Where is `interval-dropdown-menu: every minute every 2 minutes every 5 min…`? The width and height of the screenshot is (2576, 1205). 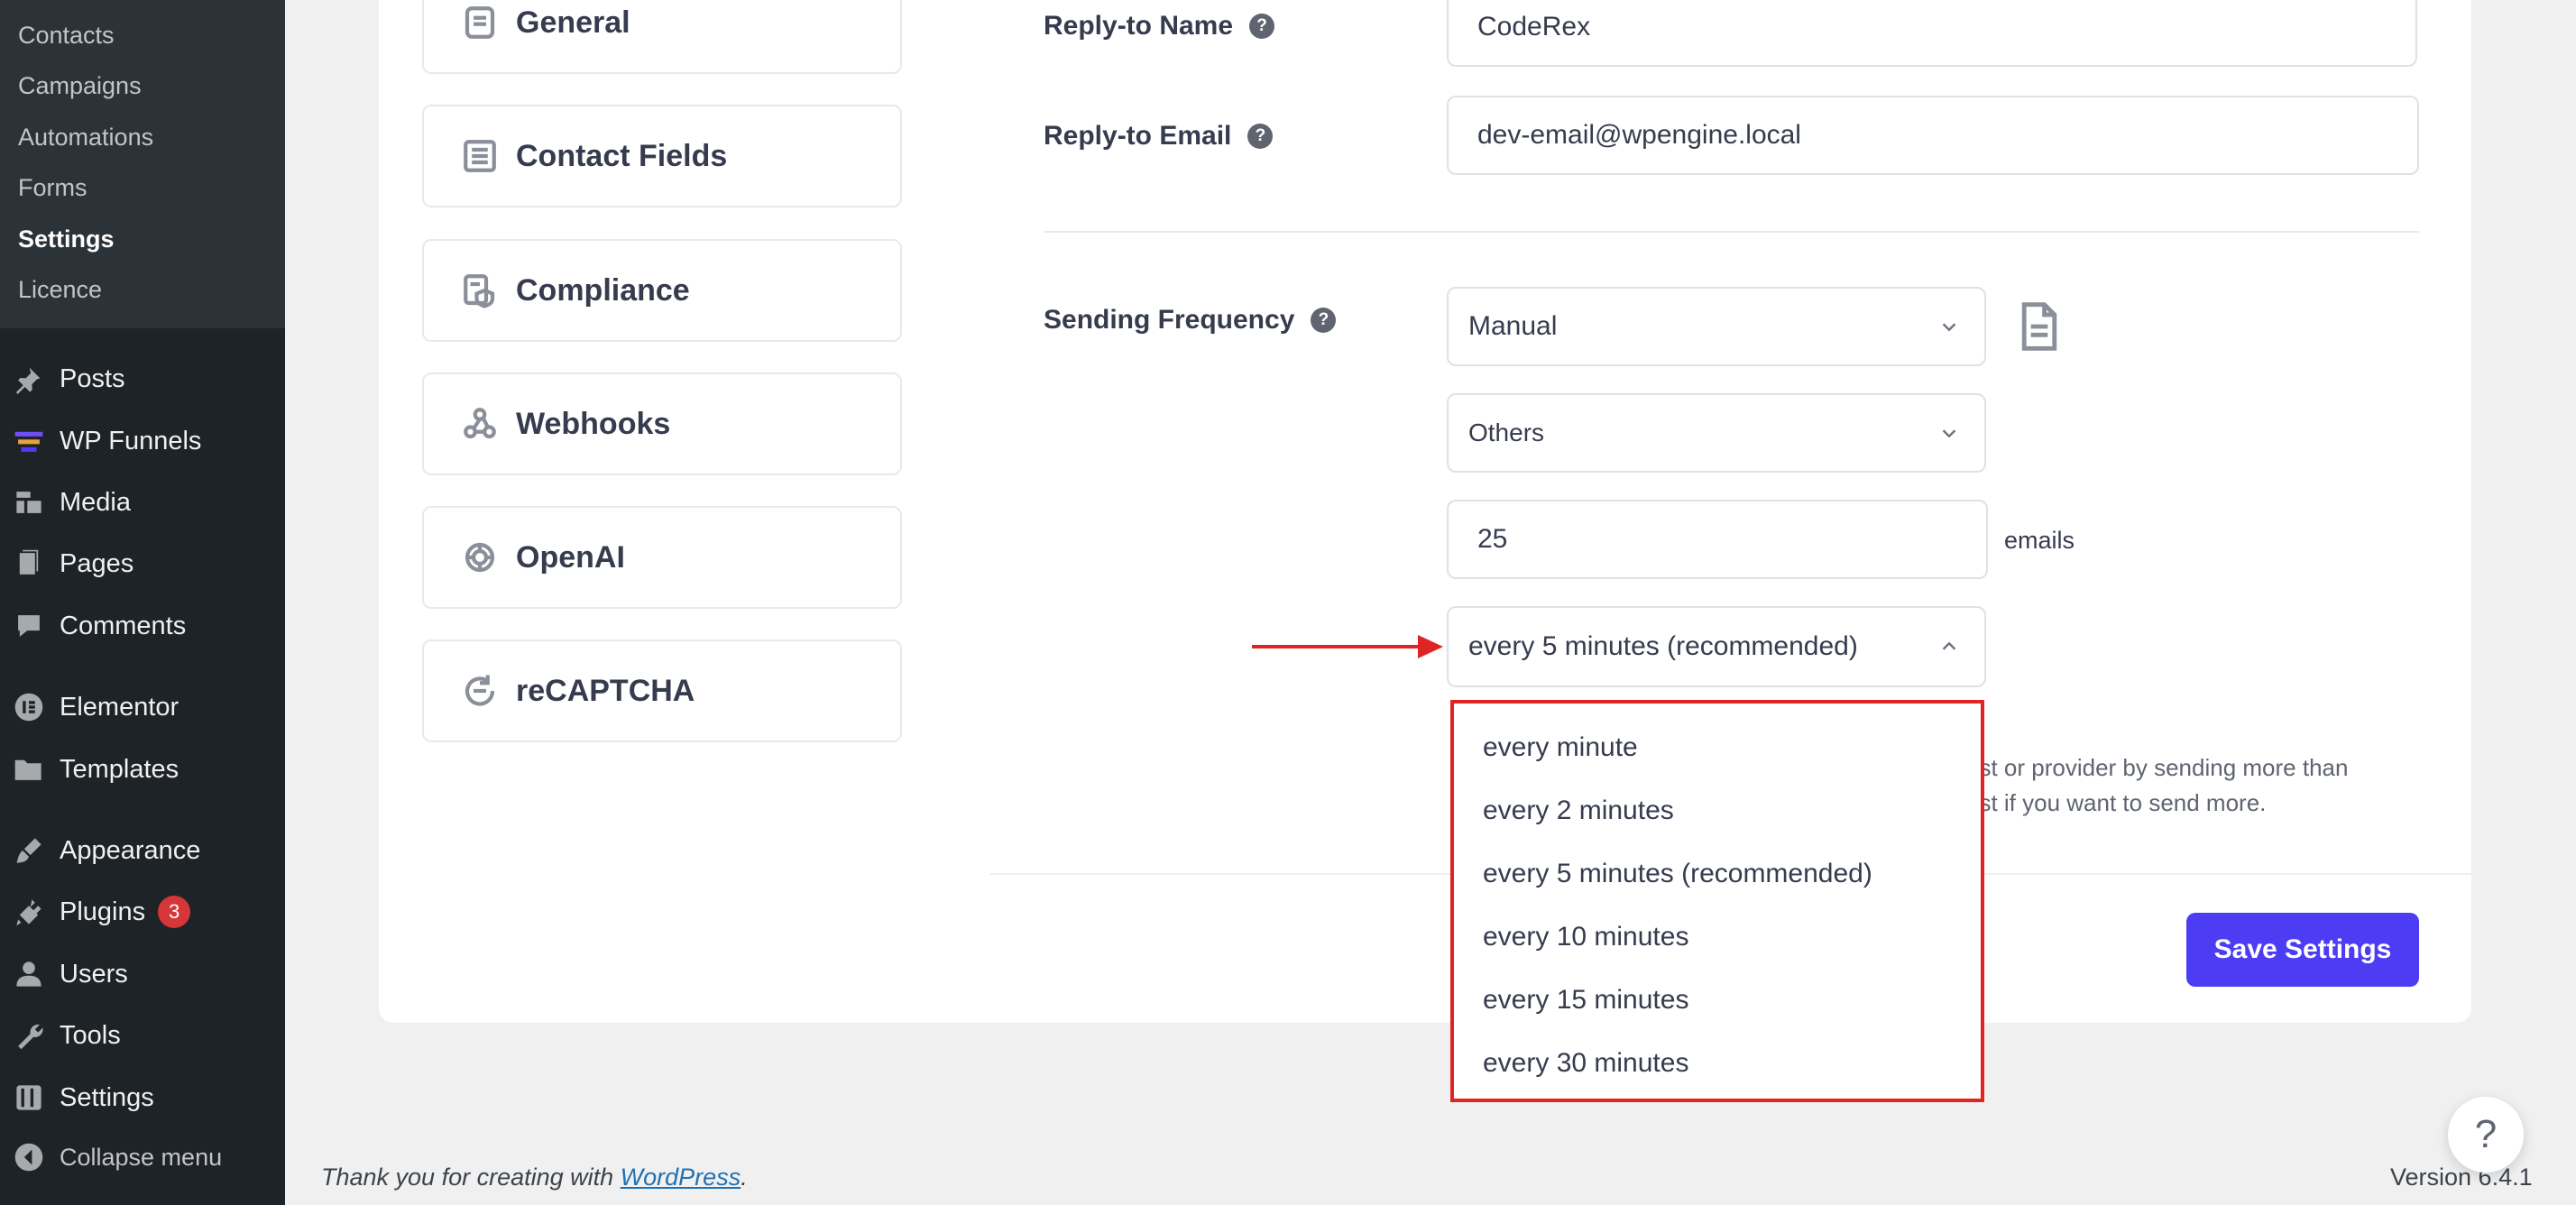
interval-dropdown-menu: every minute every 2 minutes every 5 min… is located at coordinates (1717, 901).